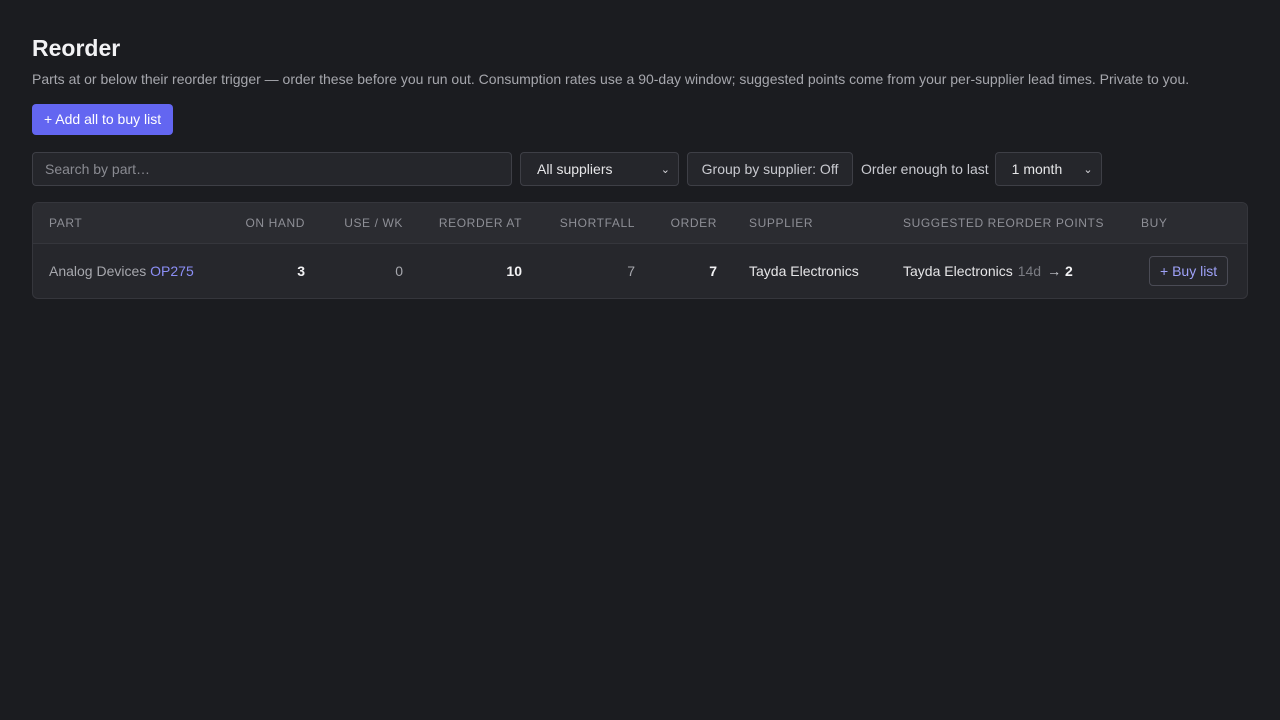  What do you see at coordinates (770, 169) in the screenshot?
I see `group-by-supplier-toggle: Group by supplier: Off` at bounding box center [770, 169].